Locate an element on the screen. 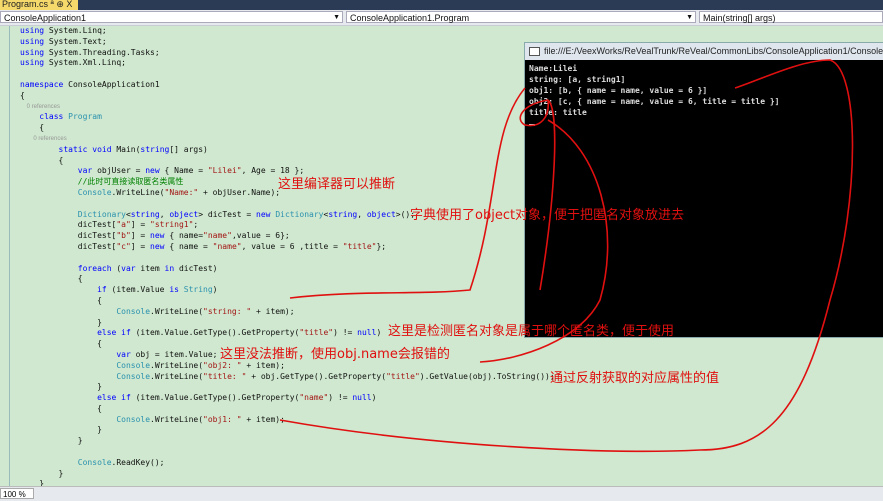 The height and width of the screenshot is (501, 883). gutter-line is located at coordinates (9, 256).